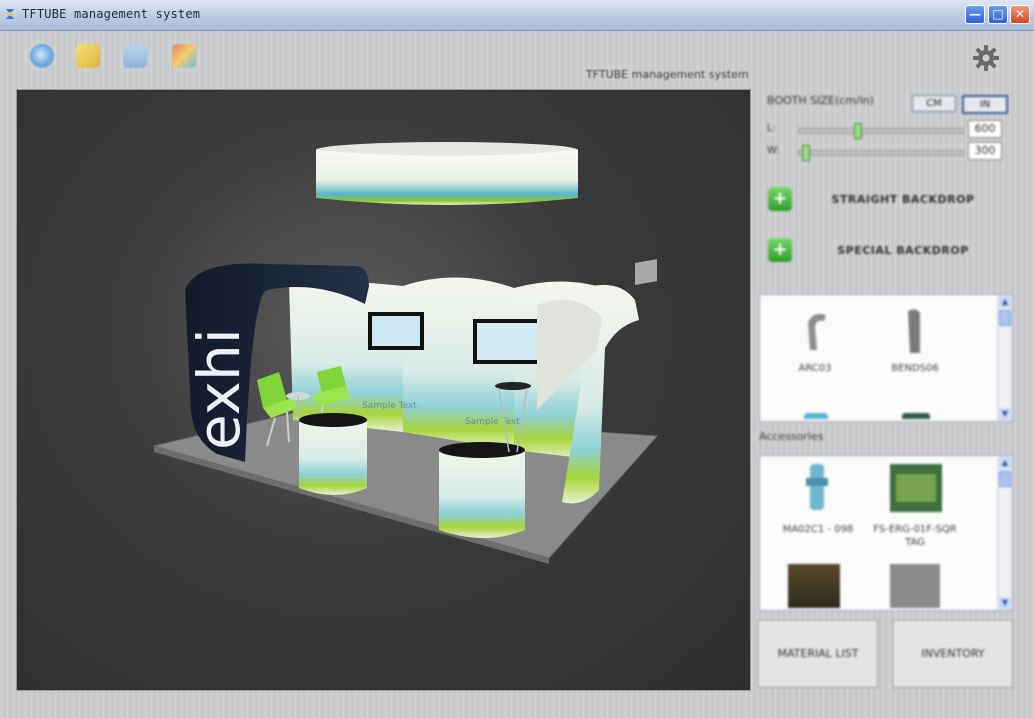 The height and width of the screenshot is (718, 1034). What do you see at coordinates (881, 153) in the screenshot?
I see `width-slider` at bounding box center [881, 153].